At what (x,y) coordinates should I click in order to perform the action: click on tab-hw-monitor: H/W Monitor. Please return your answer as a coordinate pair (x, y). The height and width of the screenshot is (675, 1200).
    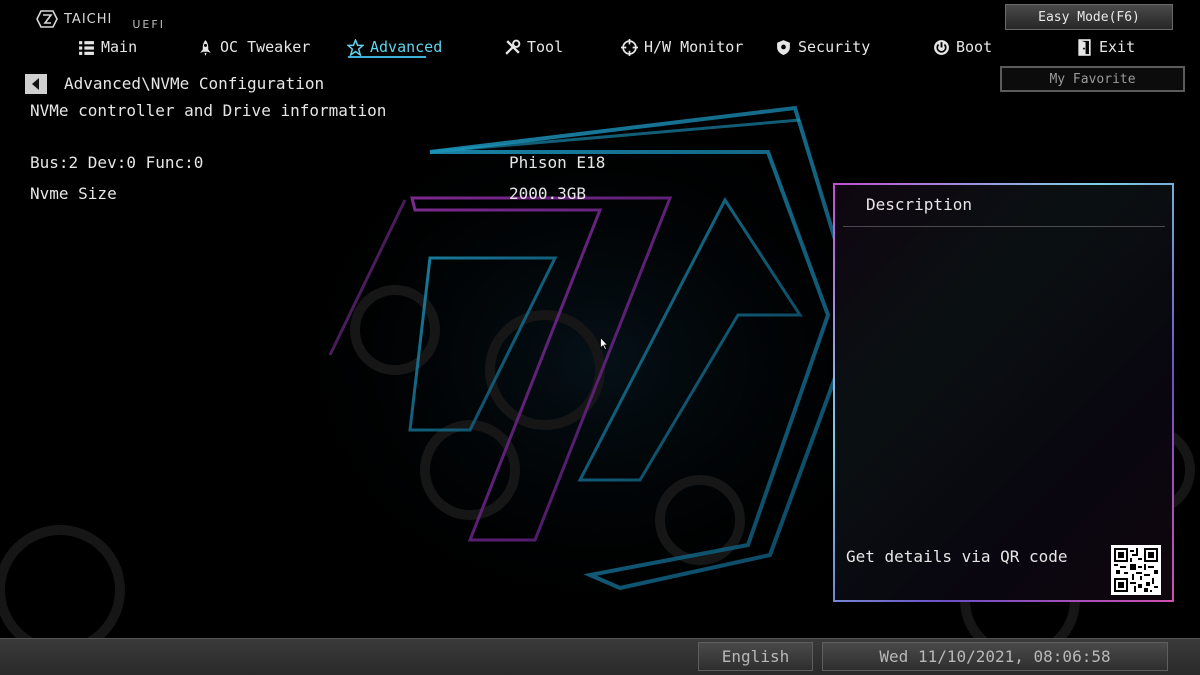
    Looking at the image, I should click on (682, 47).